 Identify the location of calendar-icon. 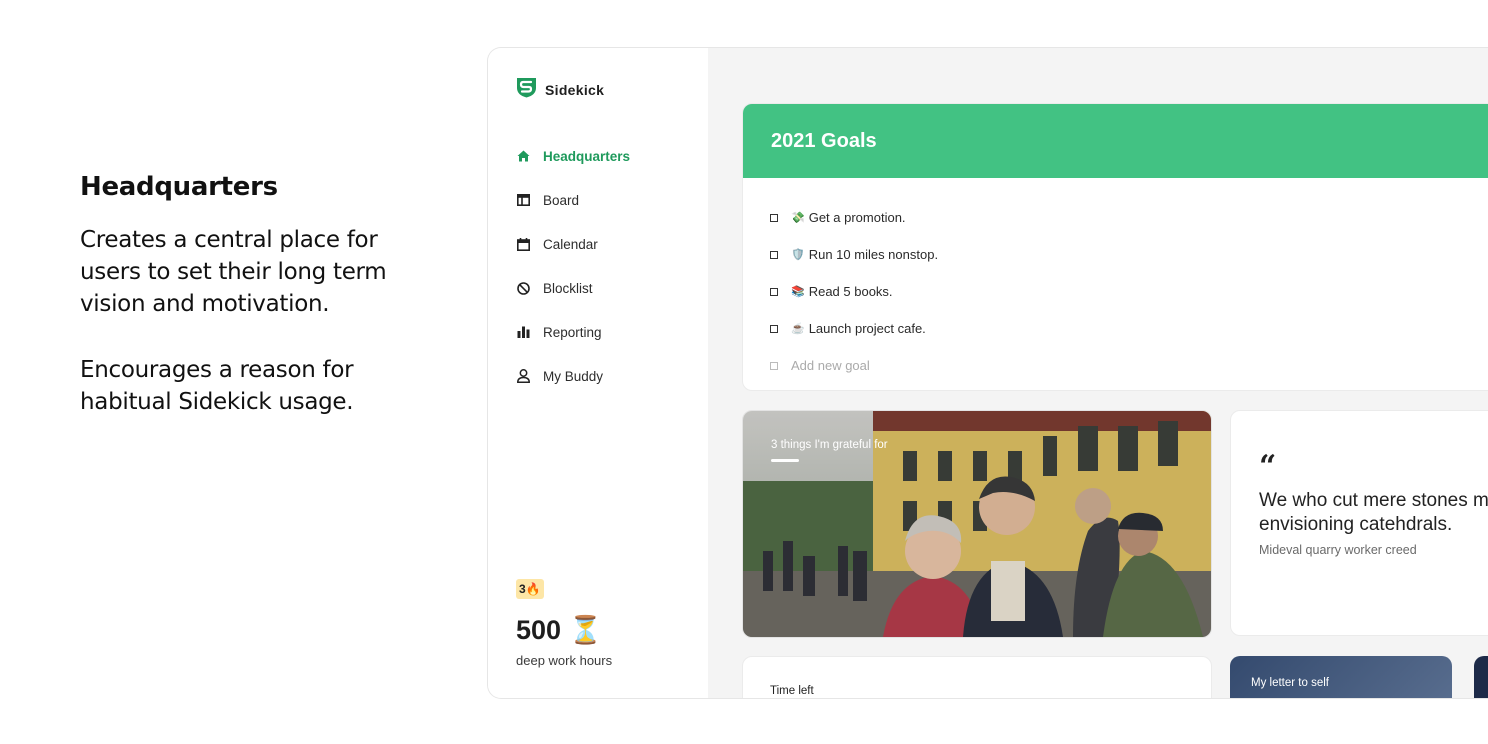
(523, 244).